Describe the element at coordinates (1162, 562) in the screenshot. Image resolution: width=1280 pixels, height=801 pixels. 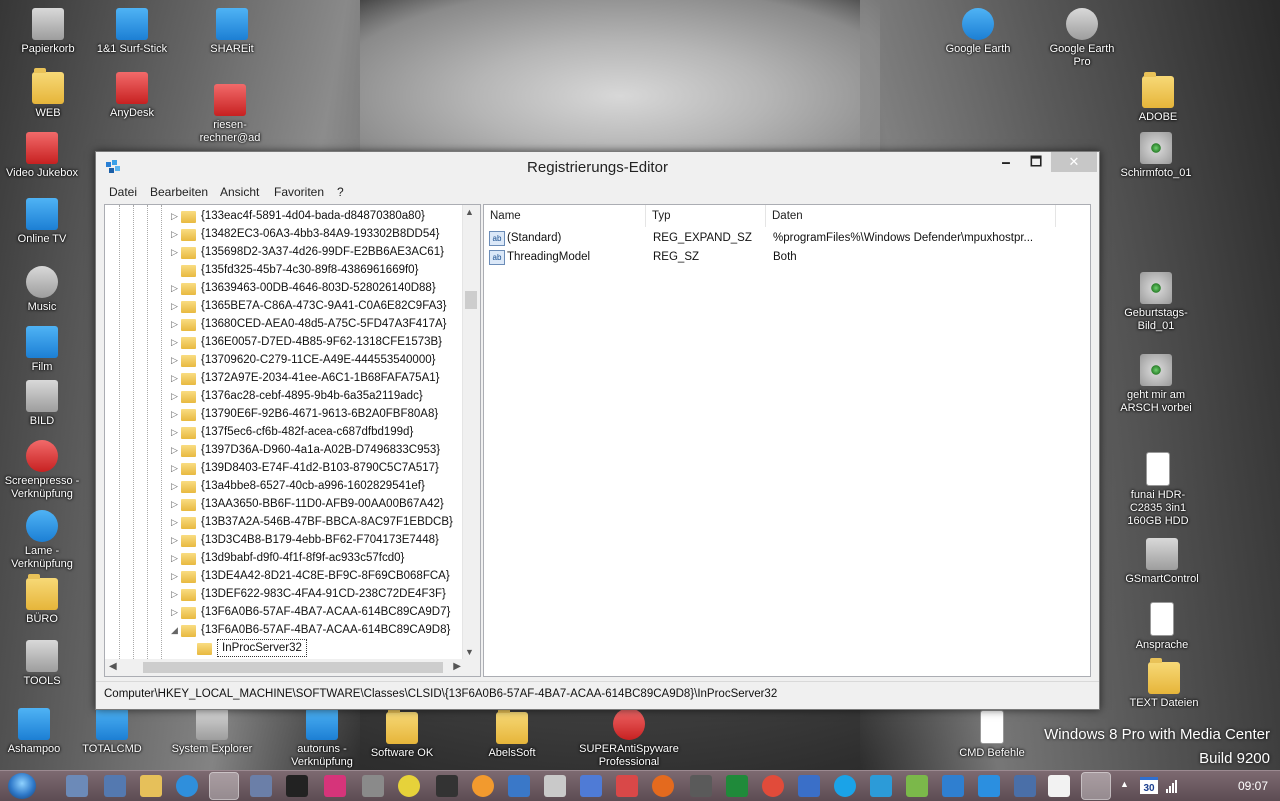
I see `desktop-icon-gsmartcontrol: GSmartControl` at that location.